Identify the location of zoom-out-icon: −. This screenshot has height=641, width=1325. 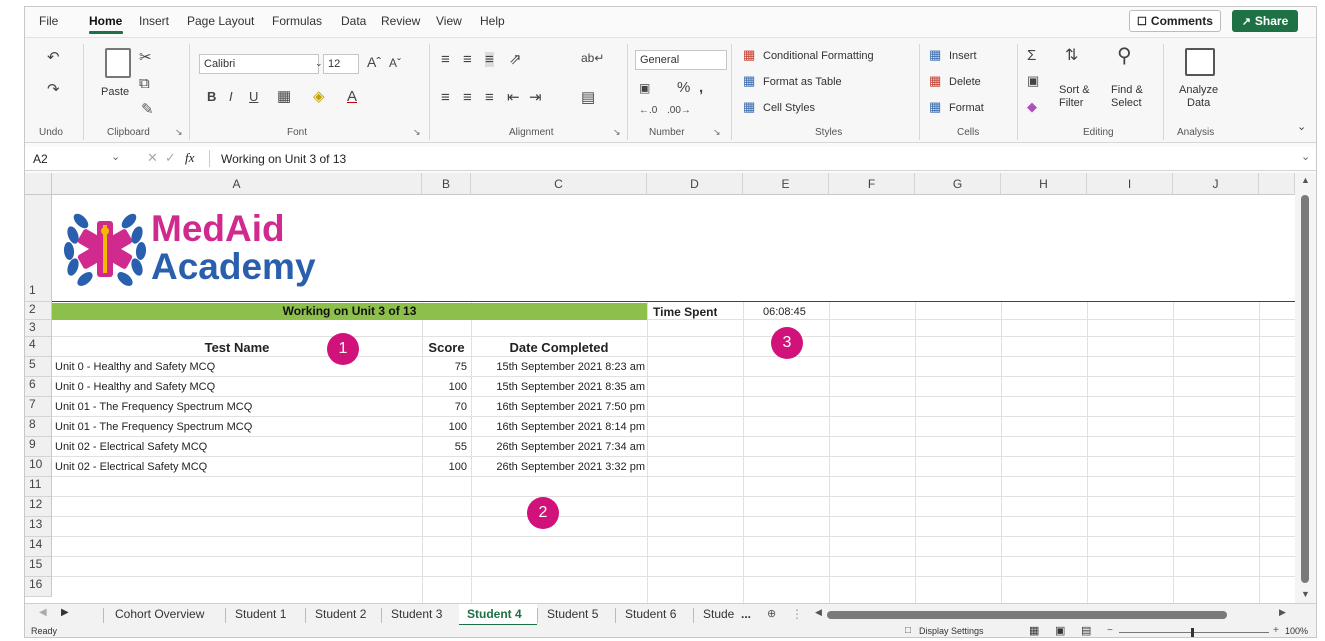
(1110, 630).